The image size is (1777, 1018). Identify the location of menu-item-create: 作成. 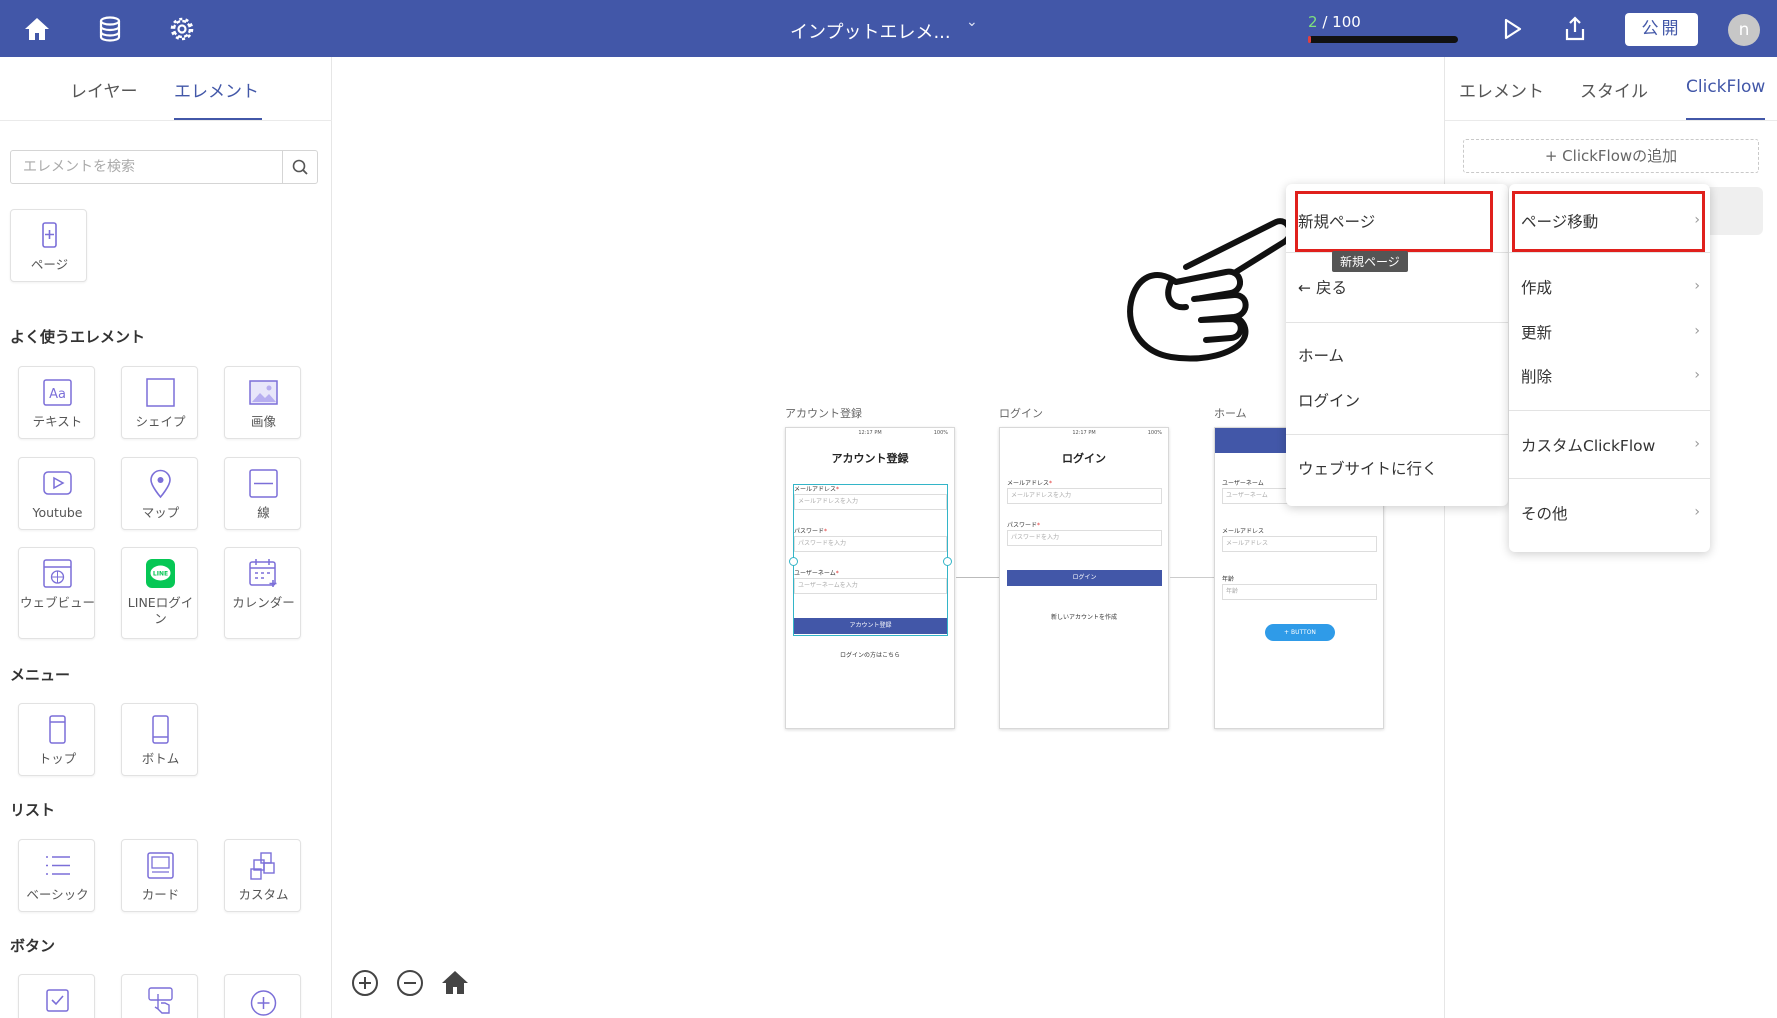
(1536, 287).